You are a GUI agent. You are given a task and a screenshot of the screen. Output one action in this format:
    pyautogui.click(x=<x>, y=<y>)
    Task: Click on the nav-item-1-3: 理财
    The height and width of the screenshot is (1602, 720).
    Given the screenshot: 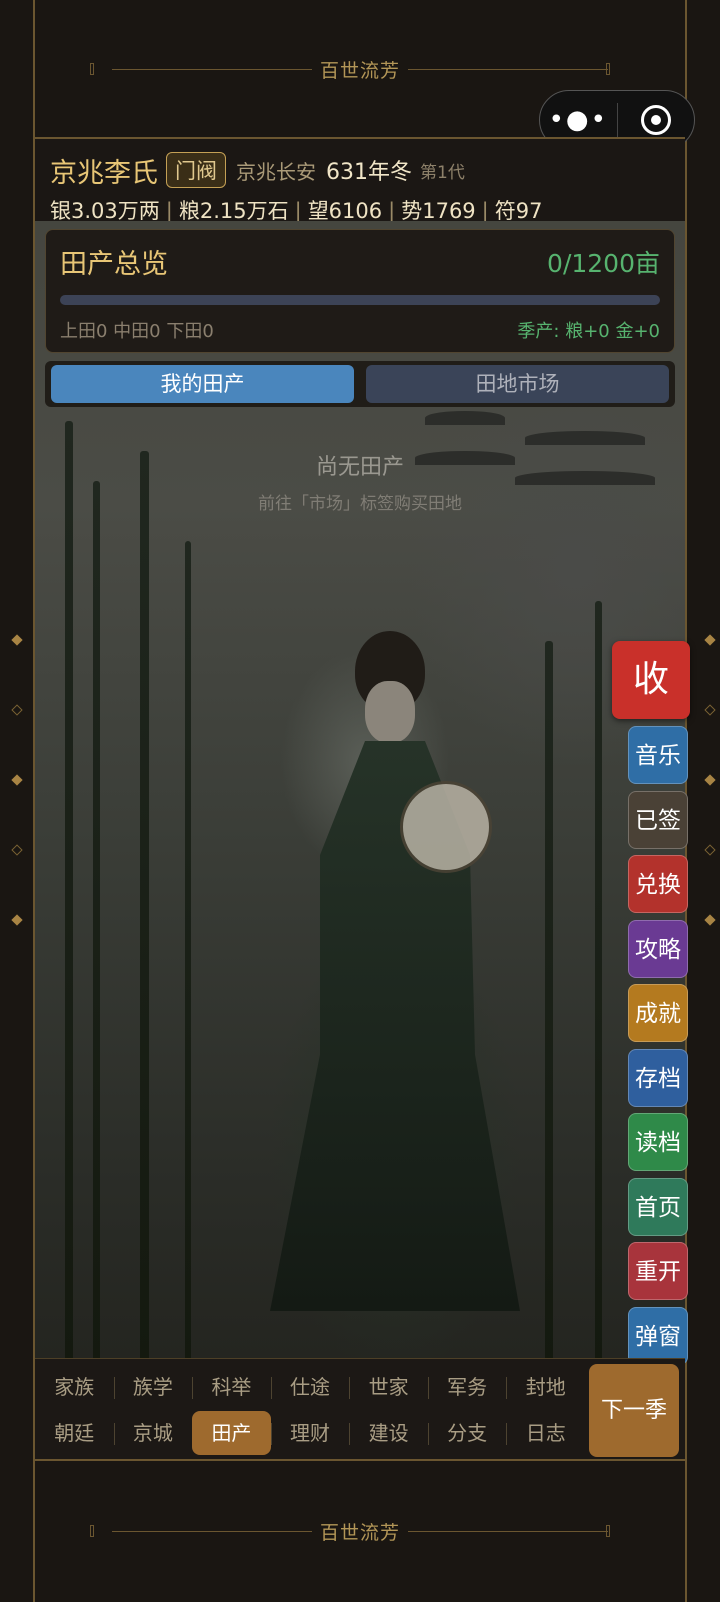 What is the action you would take?
    pyautogui.click(x=310, y=1433)
    